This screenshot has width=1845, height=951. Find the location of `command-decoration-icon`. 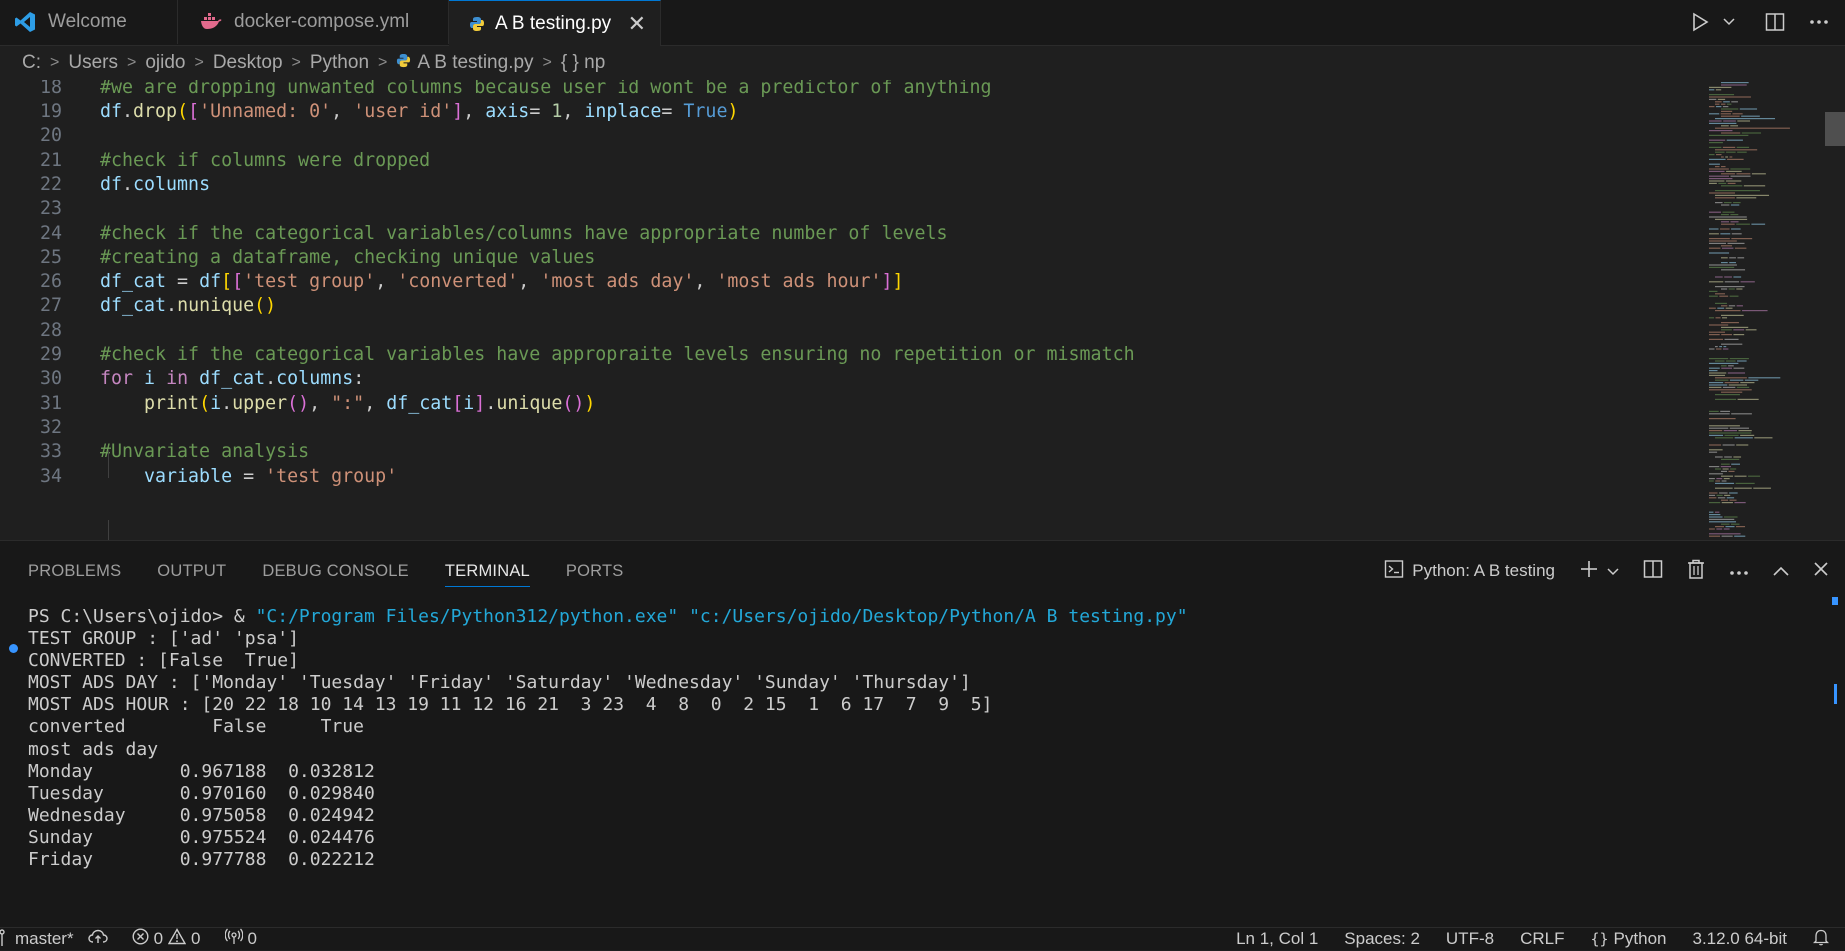

command-decoration-icon is located at coordinates (13, 648).